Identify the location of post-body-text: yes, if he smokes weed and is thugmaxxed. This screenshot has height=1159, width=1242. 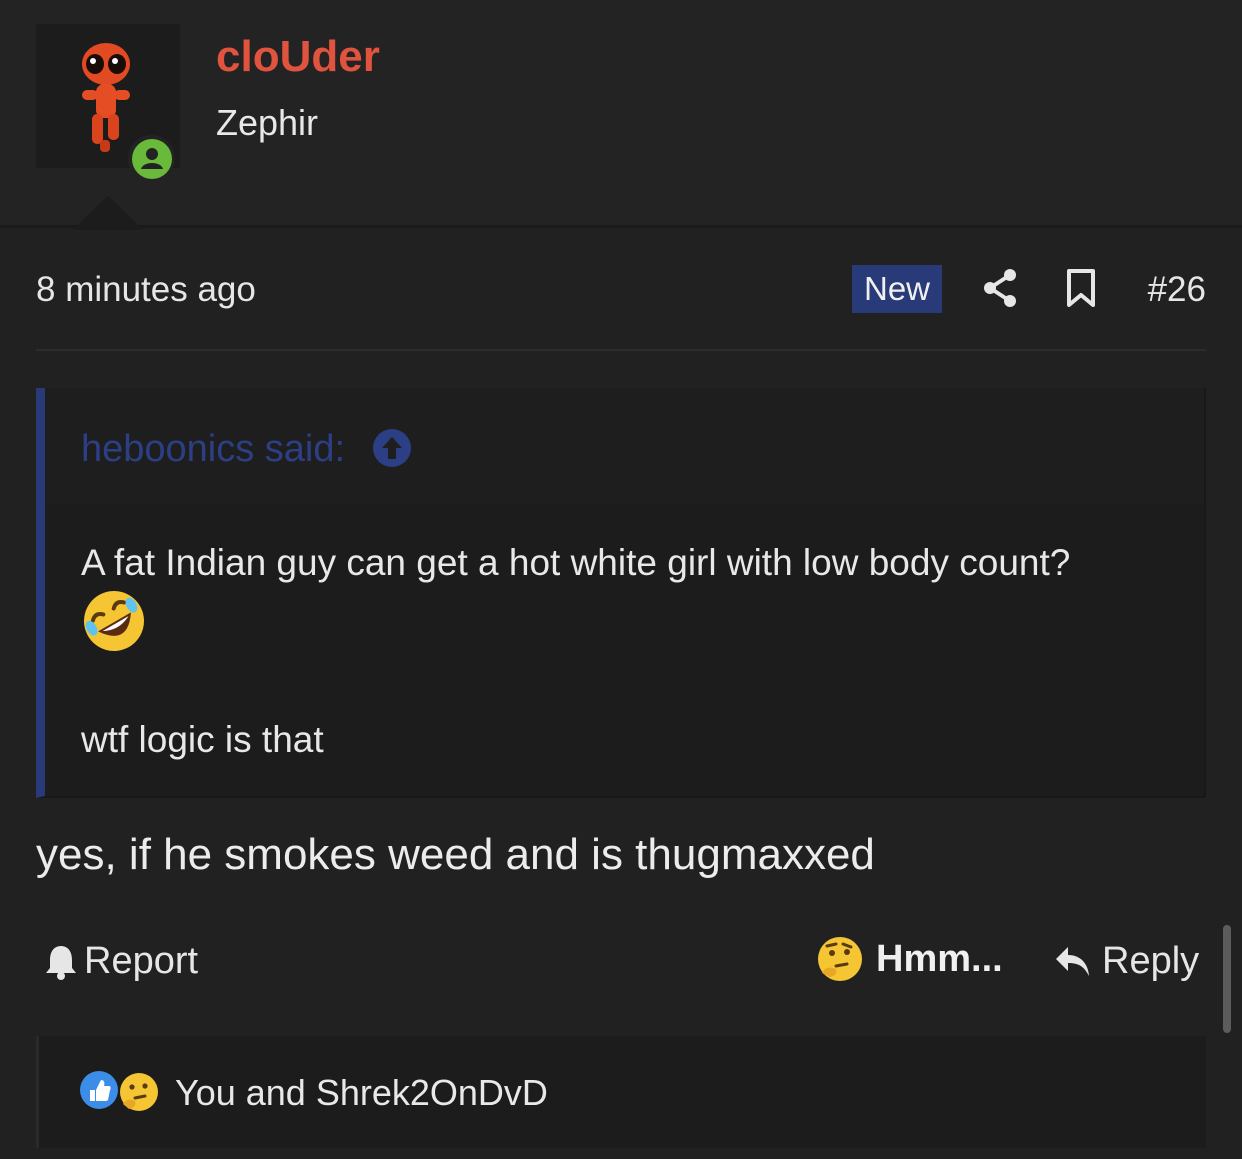
(455, 854).